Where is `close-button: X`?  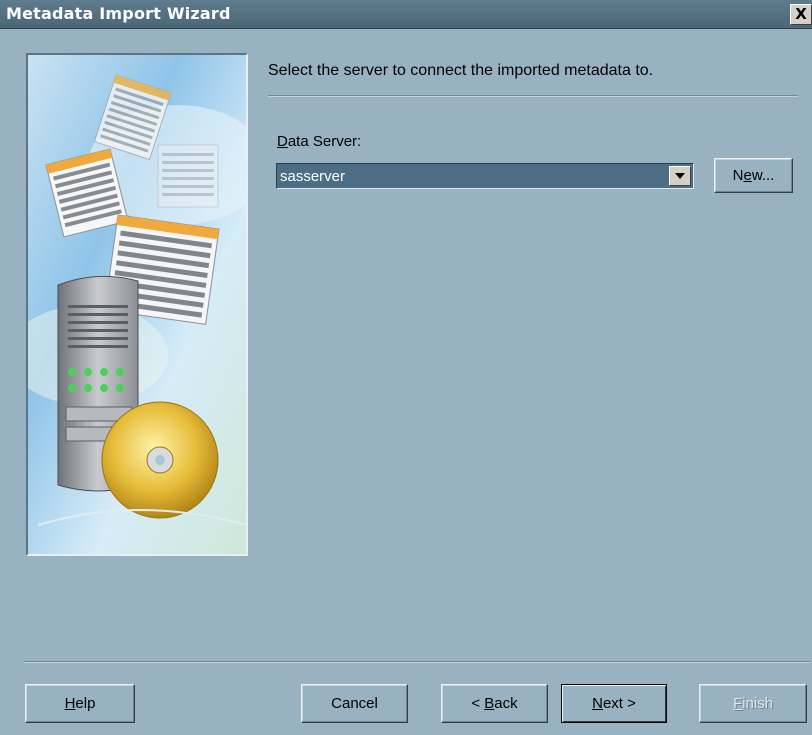
close-button: X is located at coordinates (801, 14).